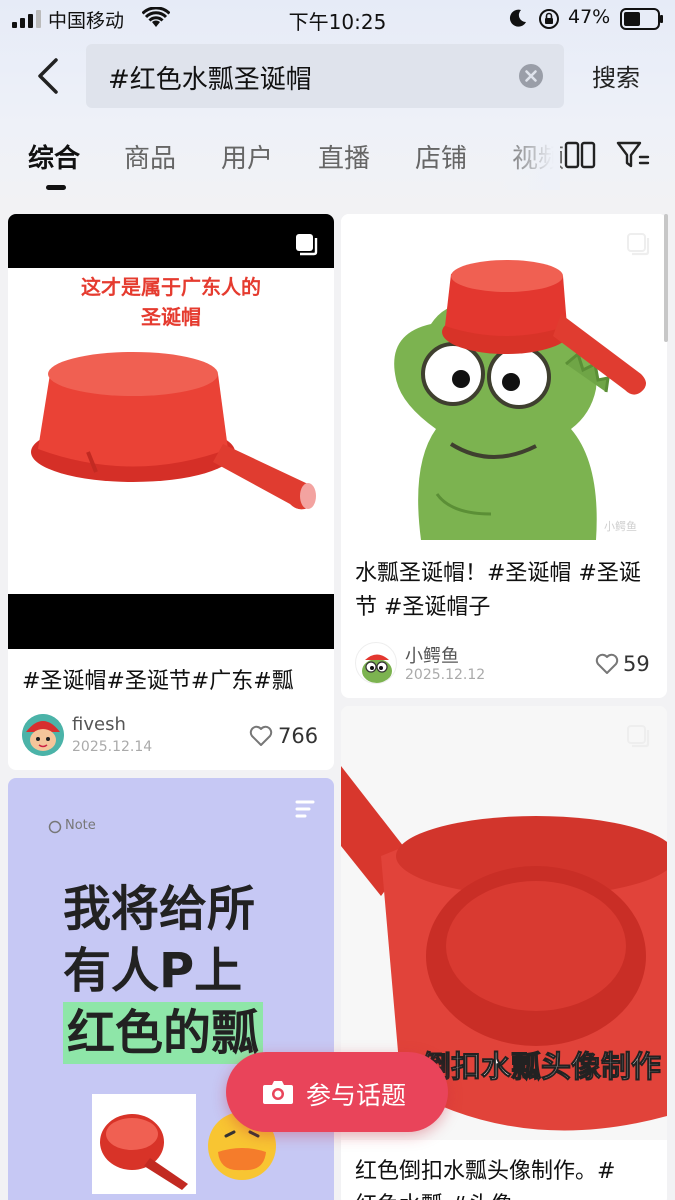 This screenshot has height=1200, width=675. I want to click on tab-comprehensive: 综合, so click(54, 156).